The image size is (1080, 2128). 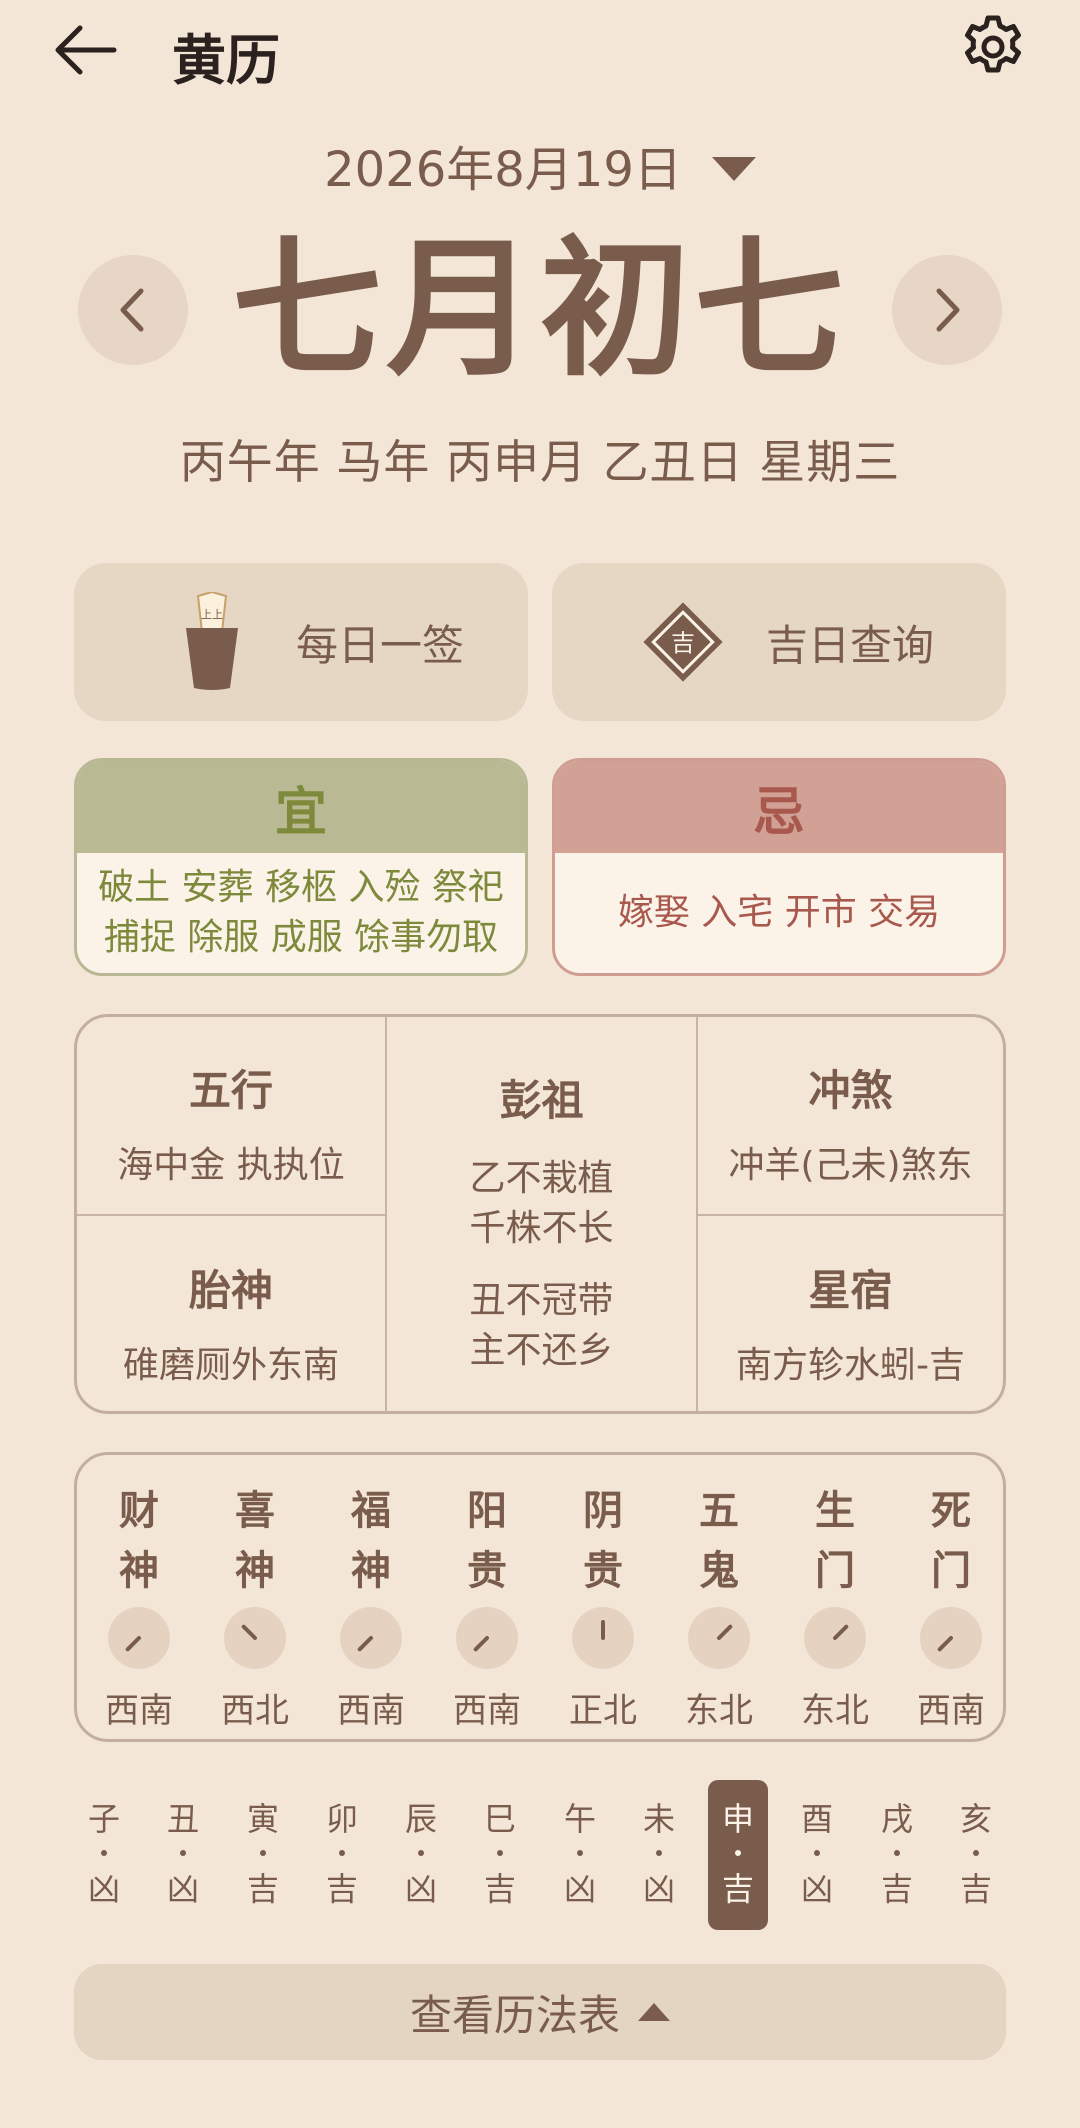 I want to click on xingxiu-cell: 星宿 南方轸水蚓-吉, so click(x=850, y=1322).